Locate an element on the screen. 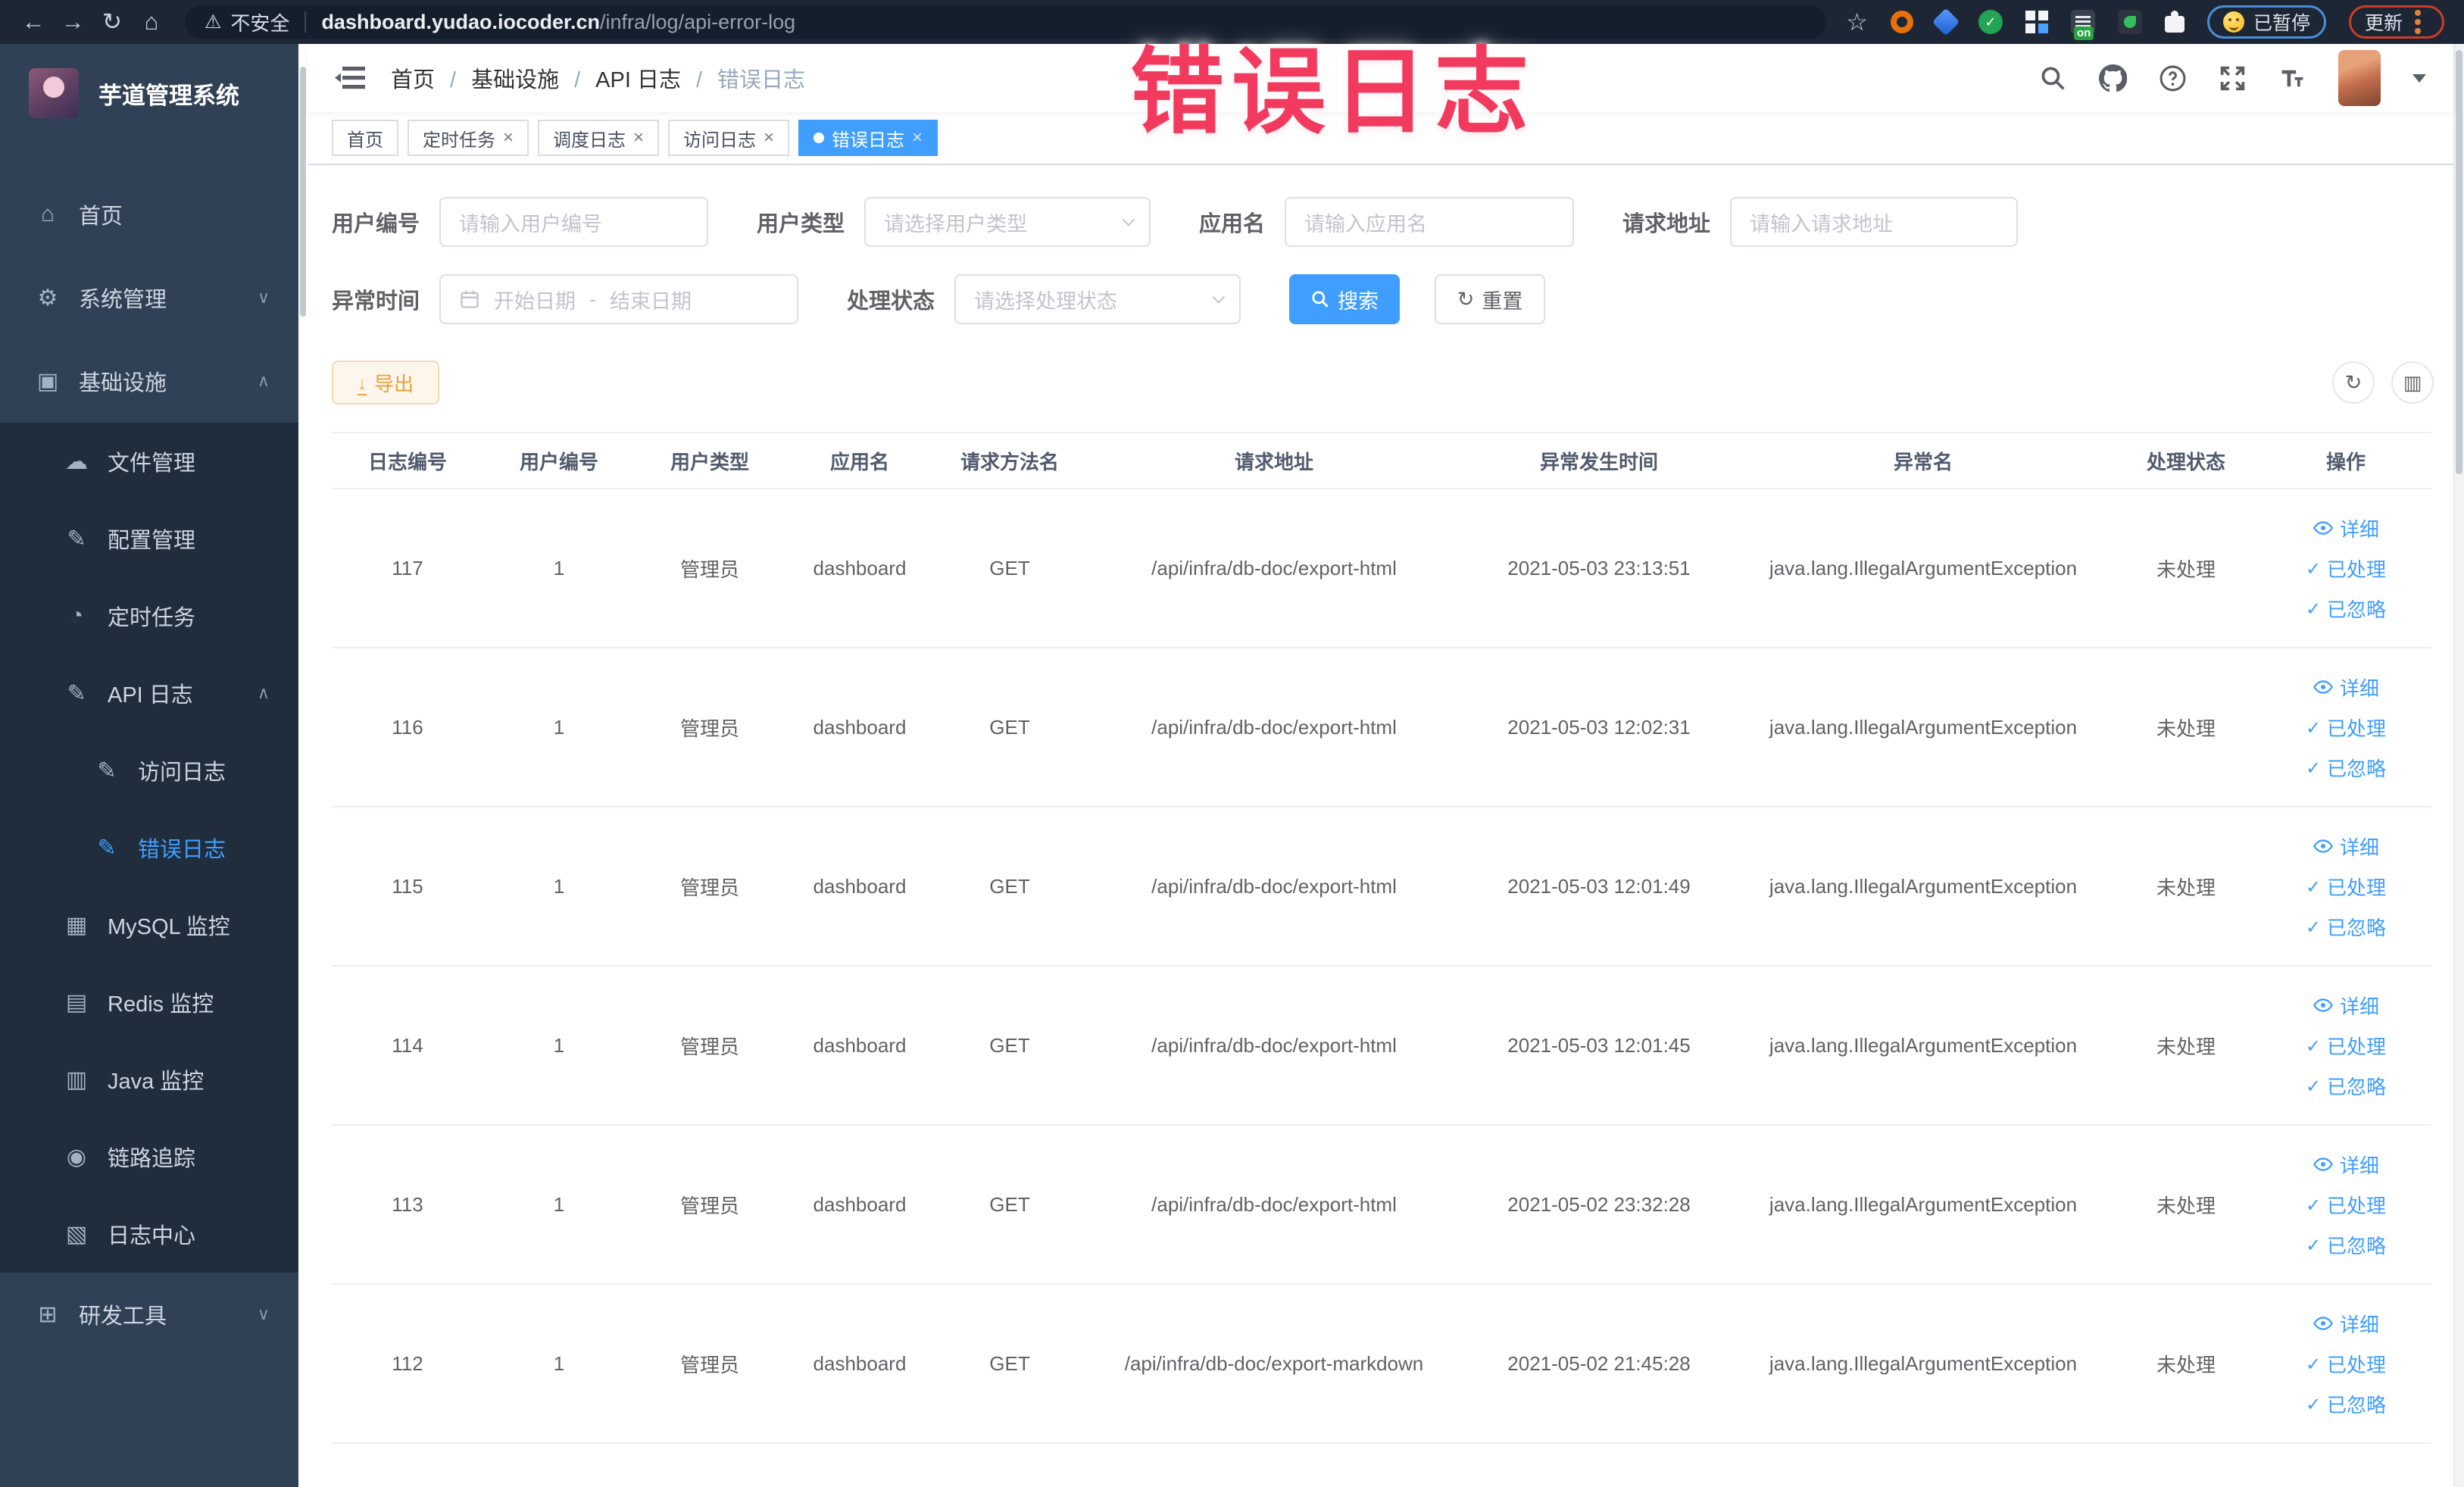 This screenshot has width=2464, height=1487. table-toolbar: 导出 is located at coordinates (1383, 383).